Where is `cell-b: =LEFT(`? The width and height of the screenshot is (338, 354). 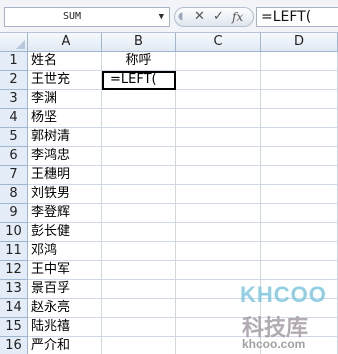 cell-b: =LEFT( is located at coordinates (139, 80).